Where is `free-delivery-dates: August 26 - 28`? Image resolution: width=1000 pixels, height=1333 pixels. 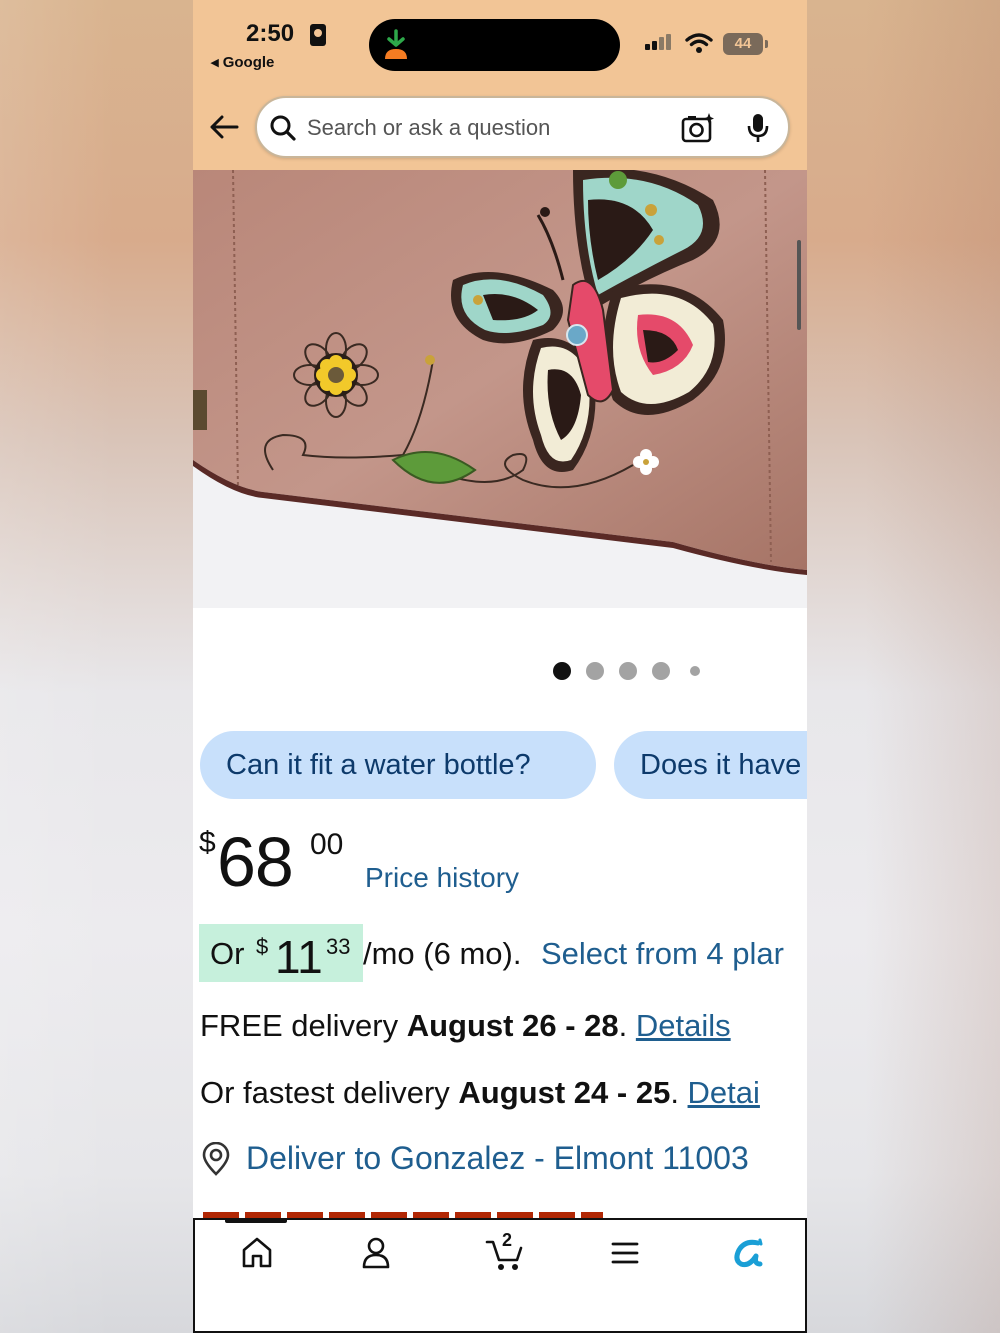
free-delivery-dates: August 26 - 28 is located at coordinates (512, 1025).